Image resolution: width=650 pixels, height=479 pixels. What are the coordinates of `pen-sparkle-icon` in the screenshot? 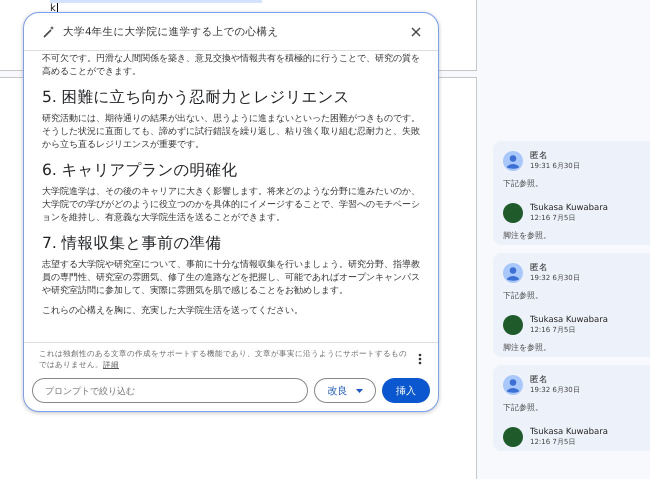 It's located at (49, 31).